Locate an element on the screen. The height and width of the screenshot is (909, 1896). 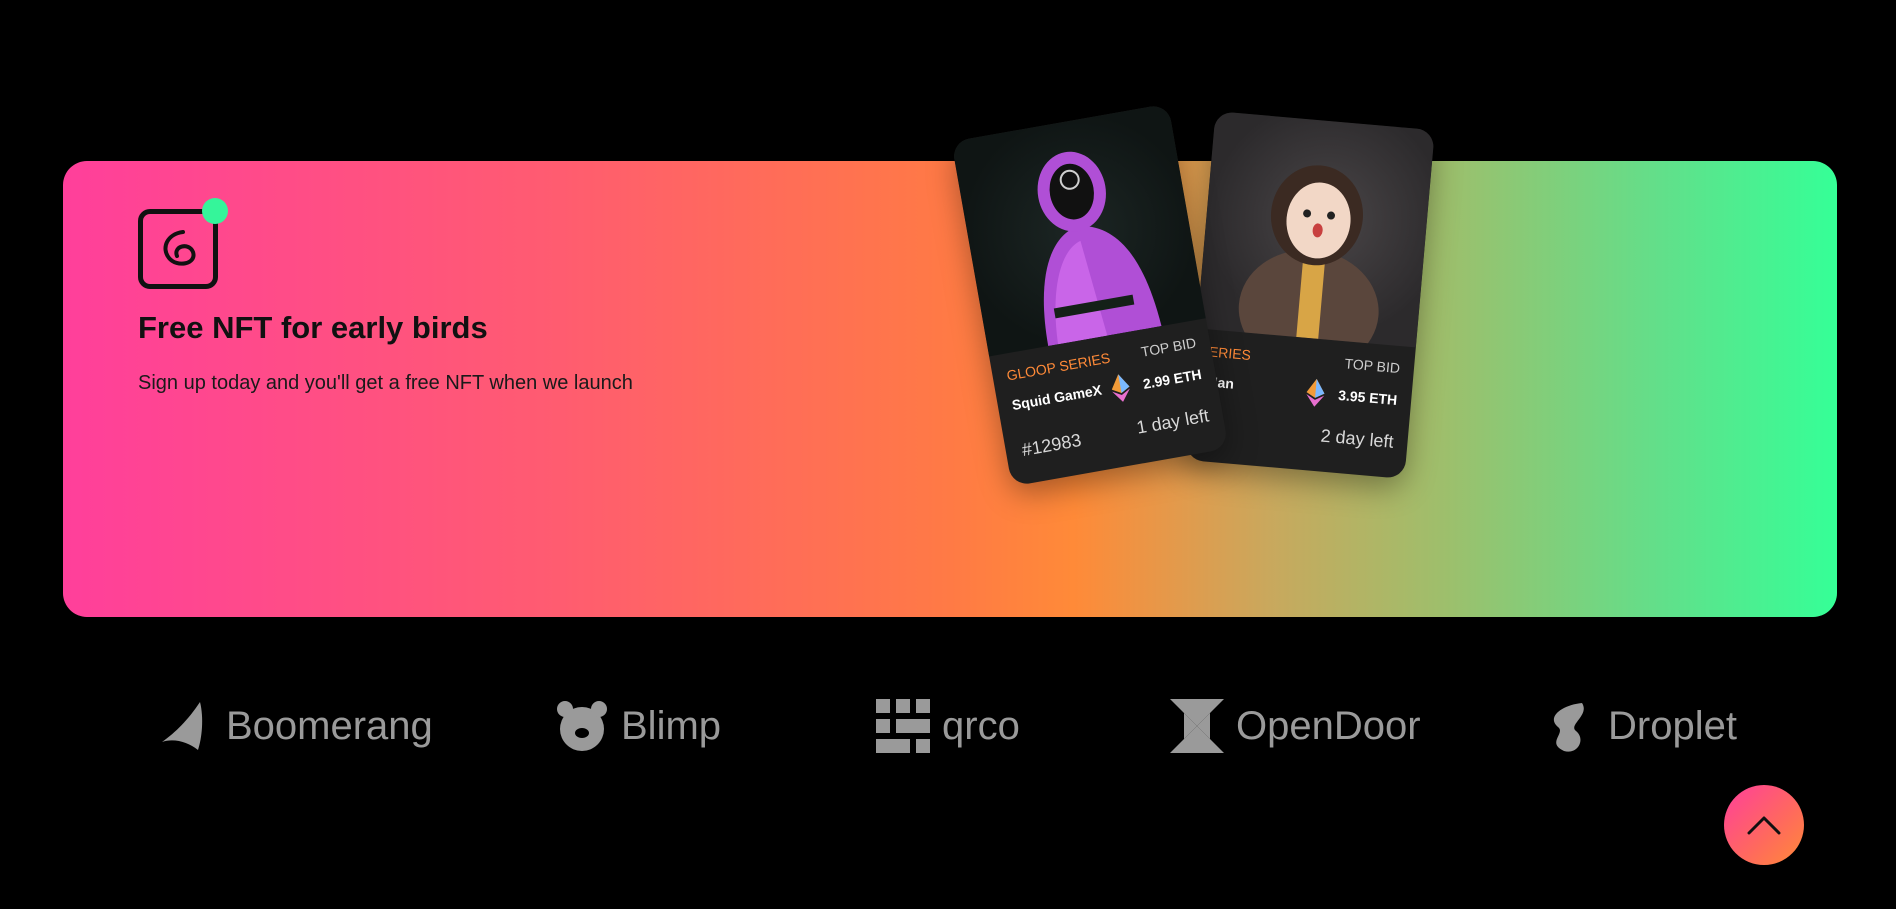
notification-dot is located at coordinates (215, 211).